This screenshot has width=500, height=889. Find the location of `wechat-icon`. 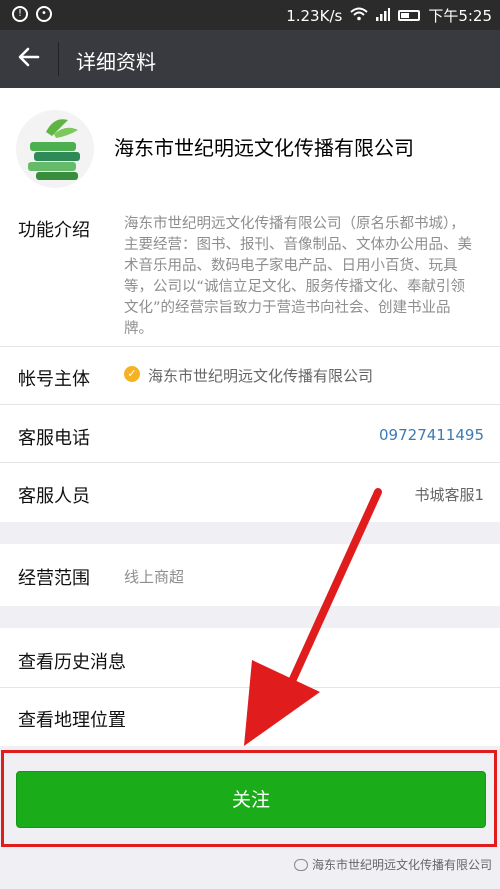

wechat-icon is located at coordinates (300, 864).